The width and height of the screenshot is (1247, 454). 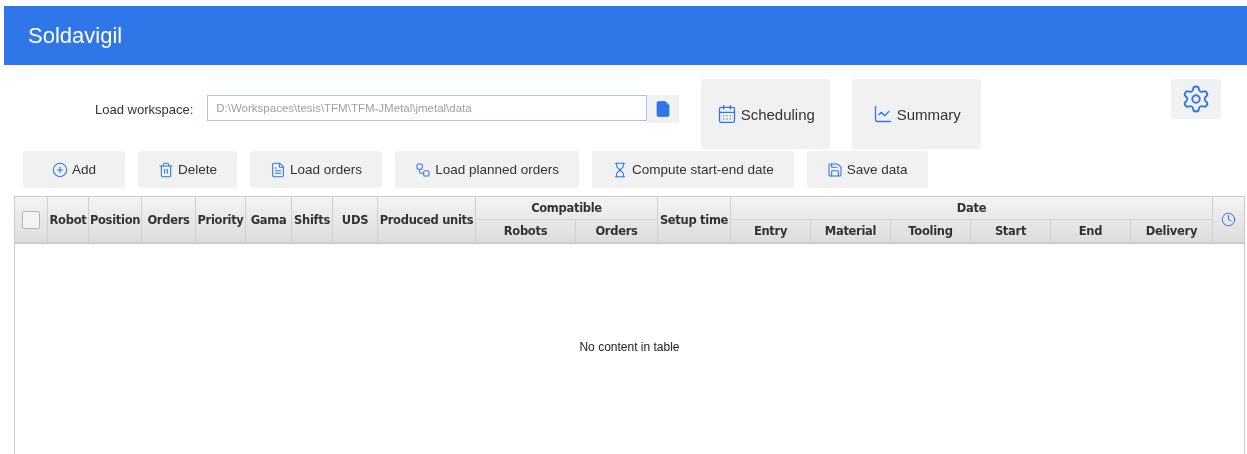 I want to click on workflow-icon, so click(x=423, y=169).